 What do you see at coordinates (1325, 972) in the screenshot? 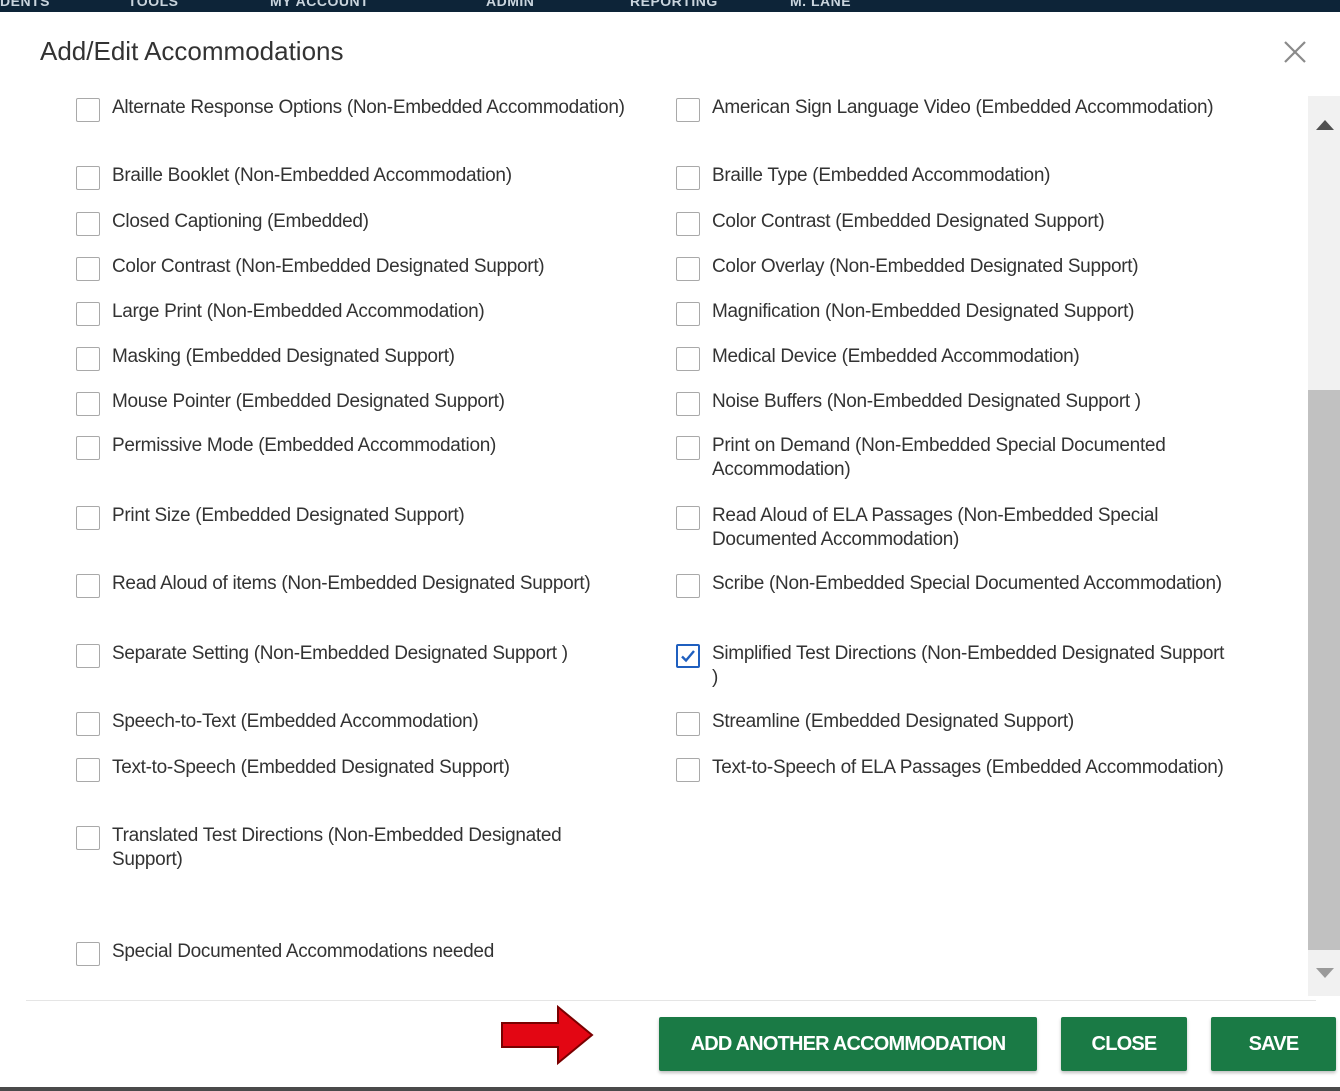
I see `scroll-down-arrow-icon` at bounding box center [1325, 972].